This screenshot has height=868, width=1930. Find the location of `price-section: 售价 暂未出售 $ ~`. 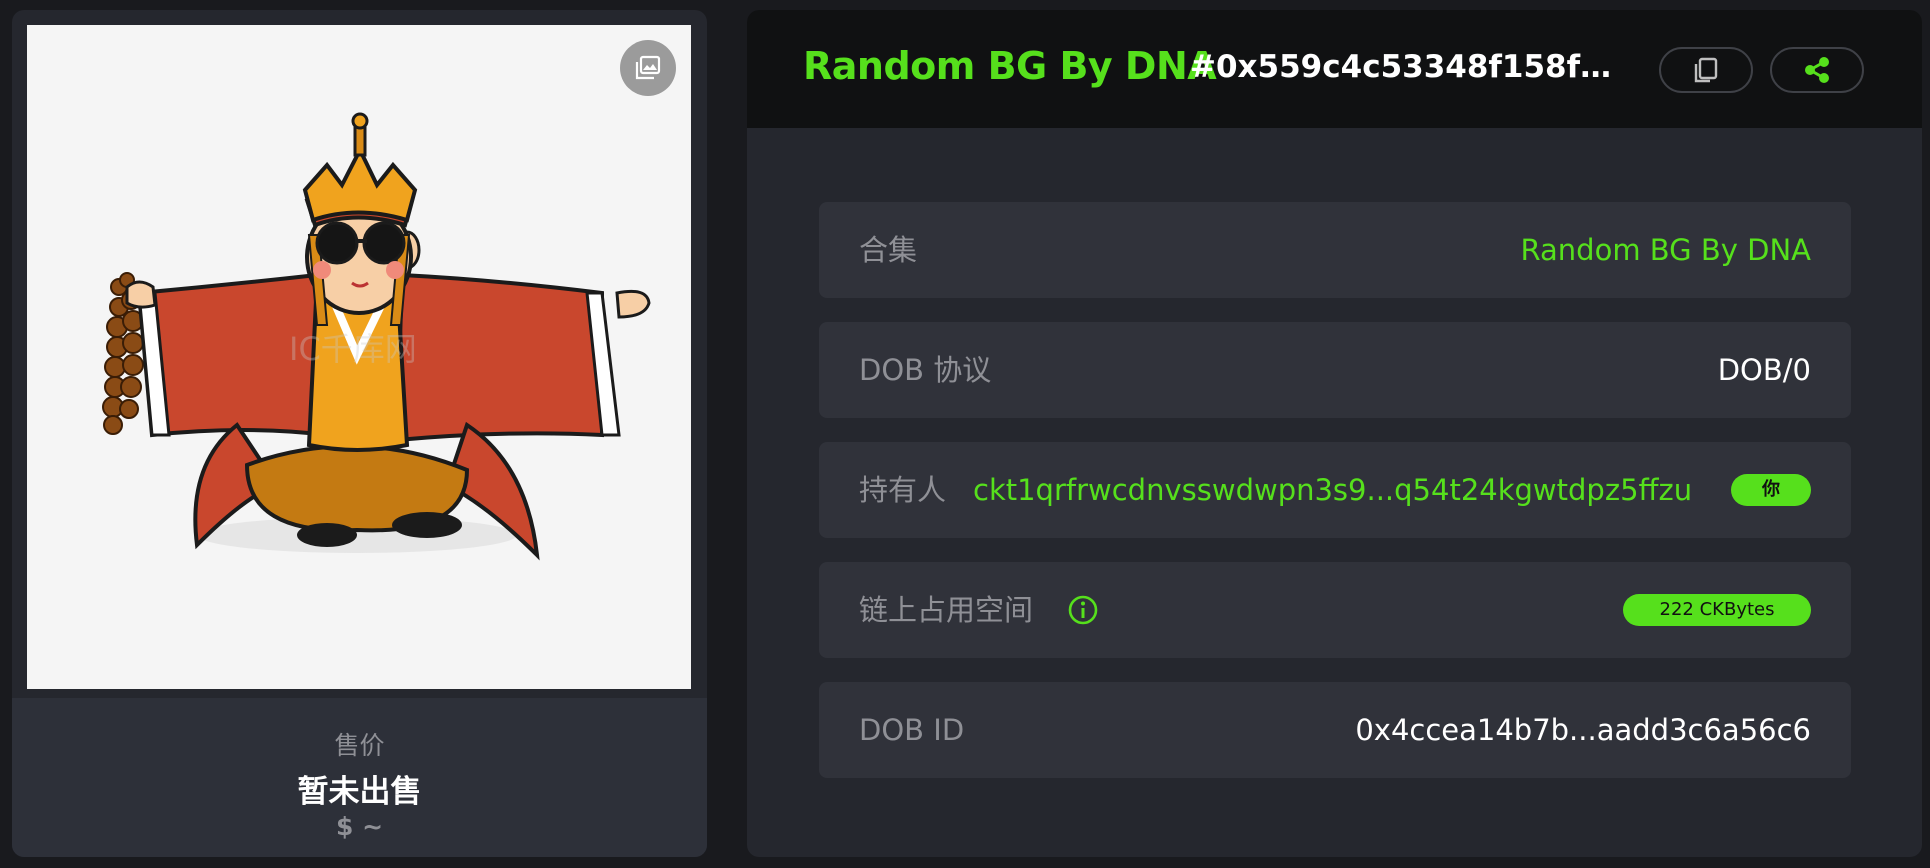

price-section: 售价 暂未出售 $ ~ is located at coordinates (359, 777).